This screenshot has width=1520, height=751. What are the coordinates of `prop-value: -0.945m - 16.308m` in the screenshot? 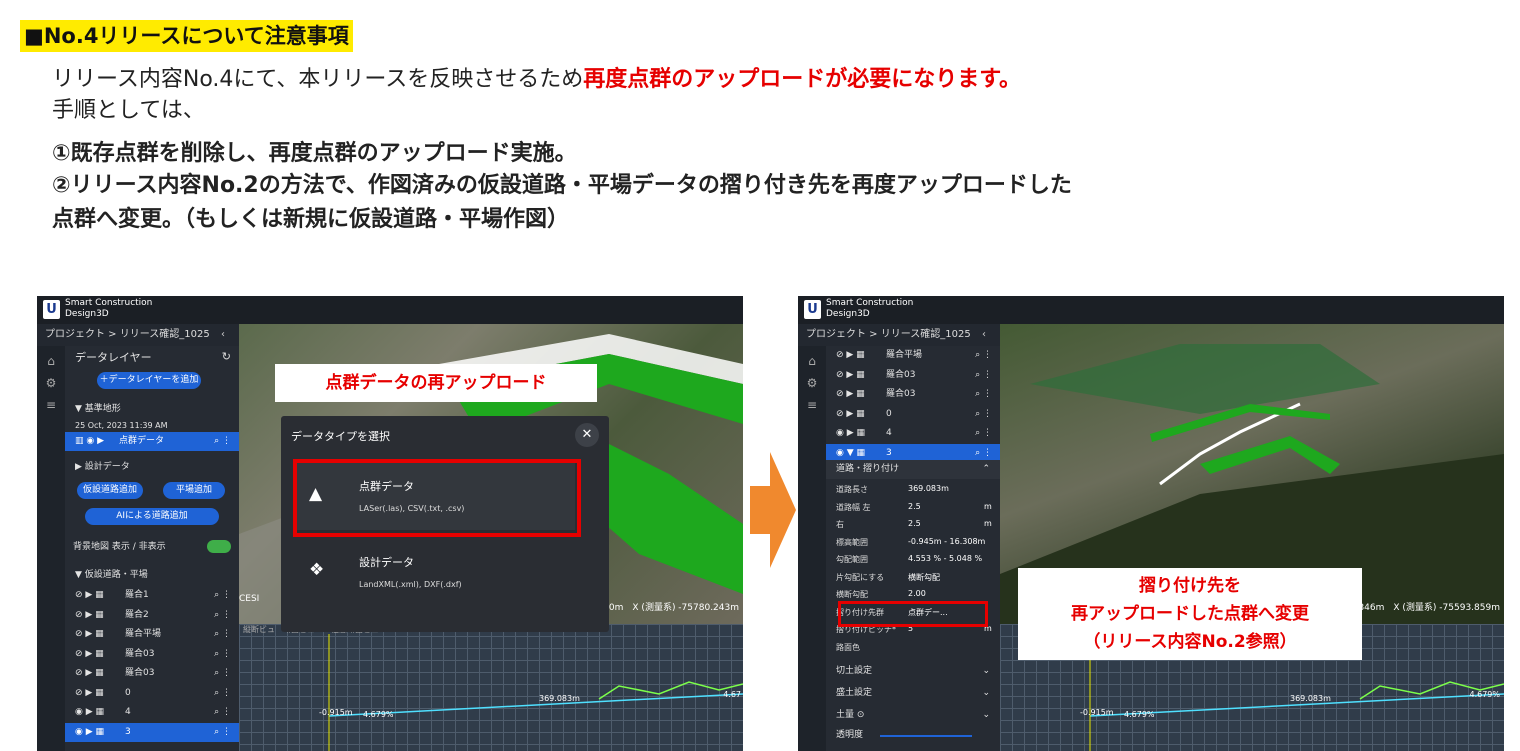 It's located at (947, 541).